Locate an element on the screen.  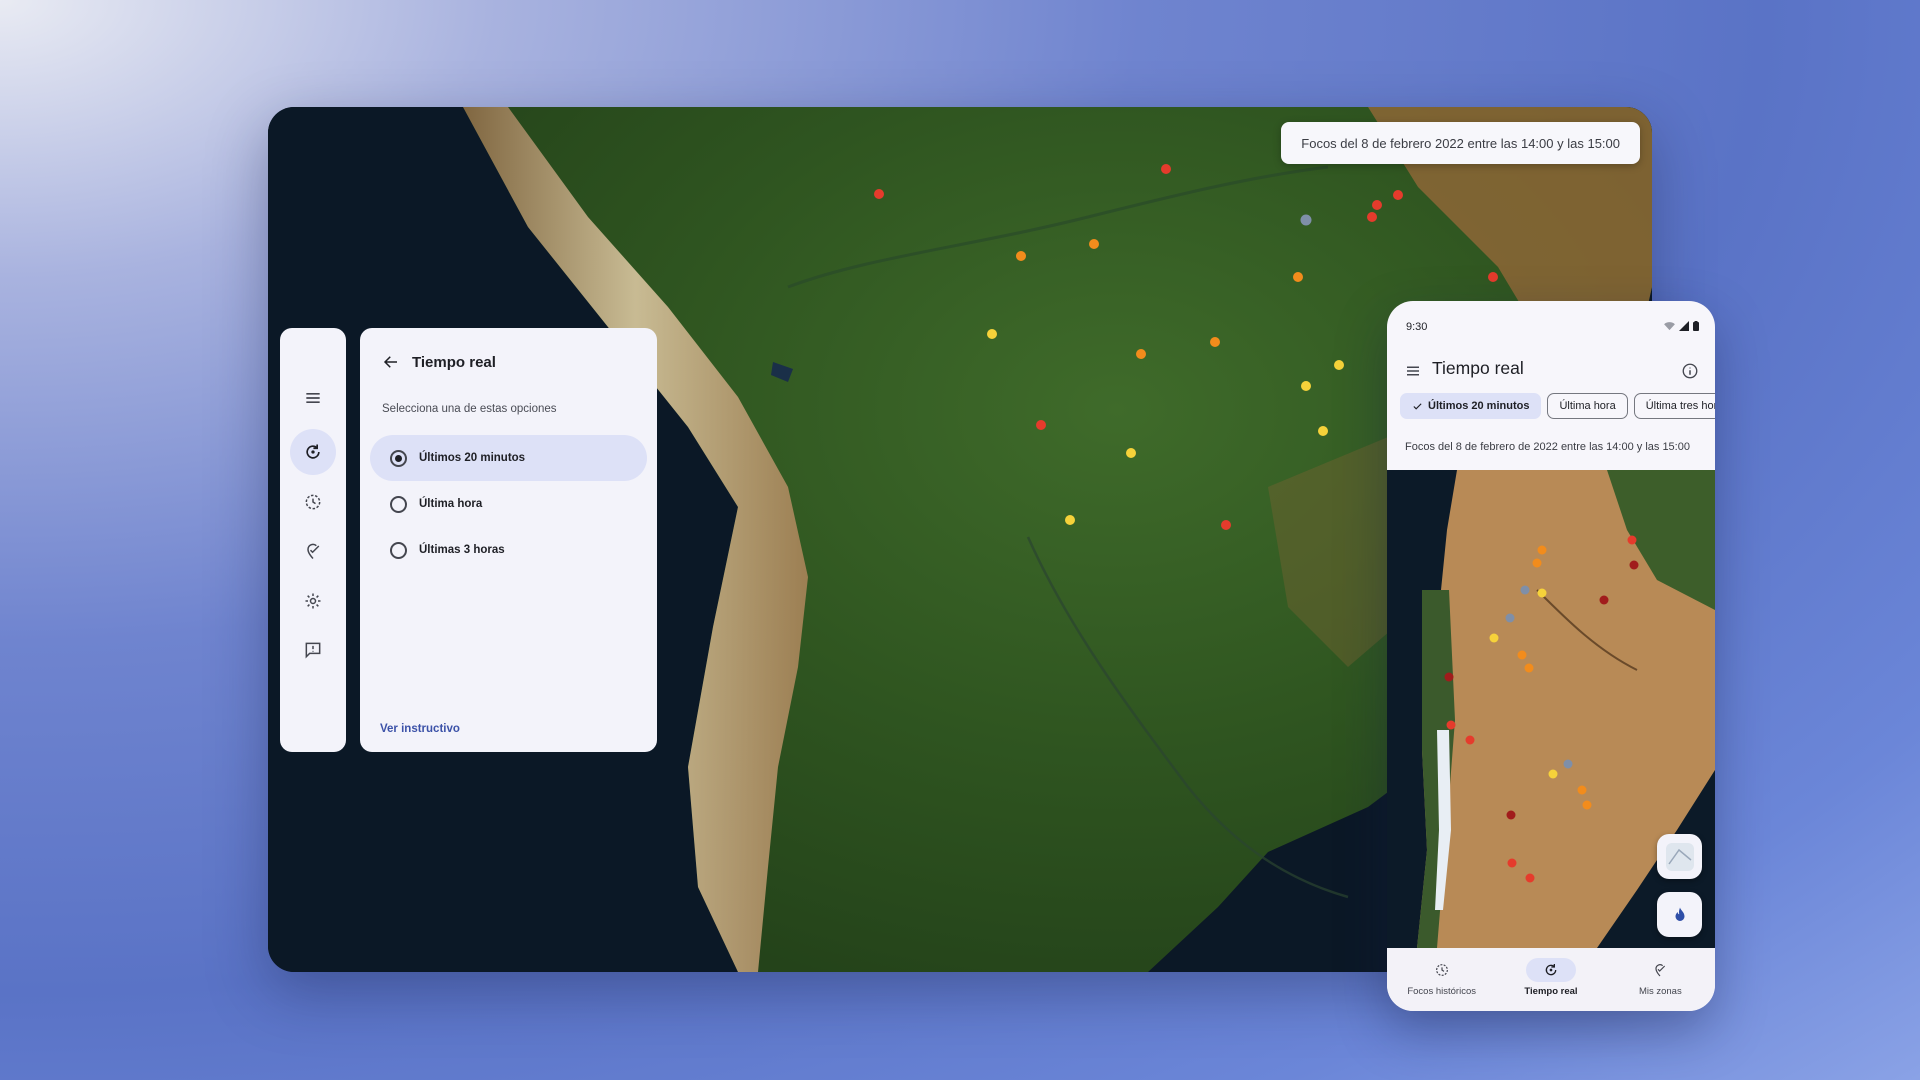
info-icon is located at coordinates (1690, 371).